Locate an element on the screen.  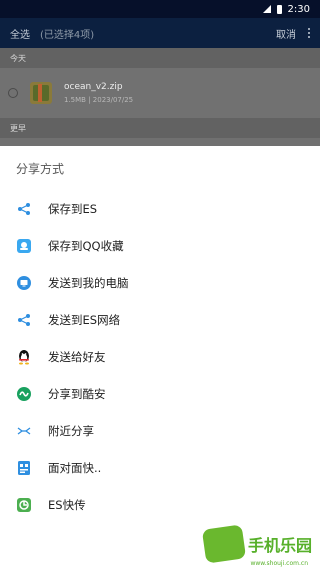
watermark-logo: 手机乐园 is located at coordinates (256, 544).